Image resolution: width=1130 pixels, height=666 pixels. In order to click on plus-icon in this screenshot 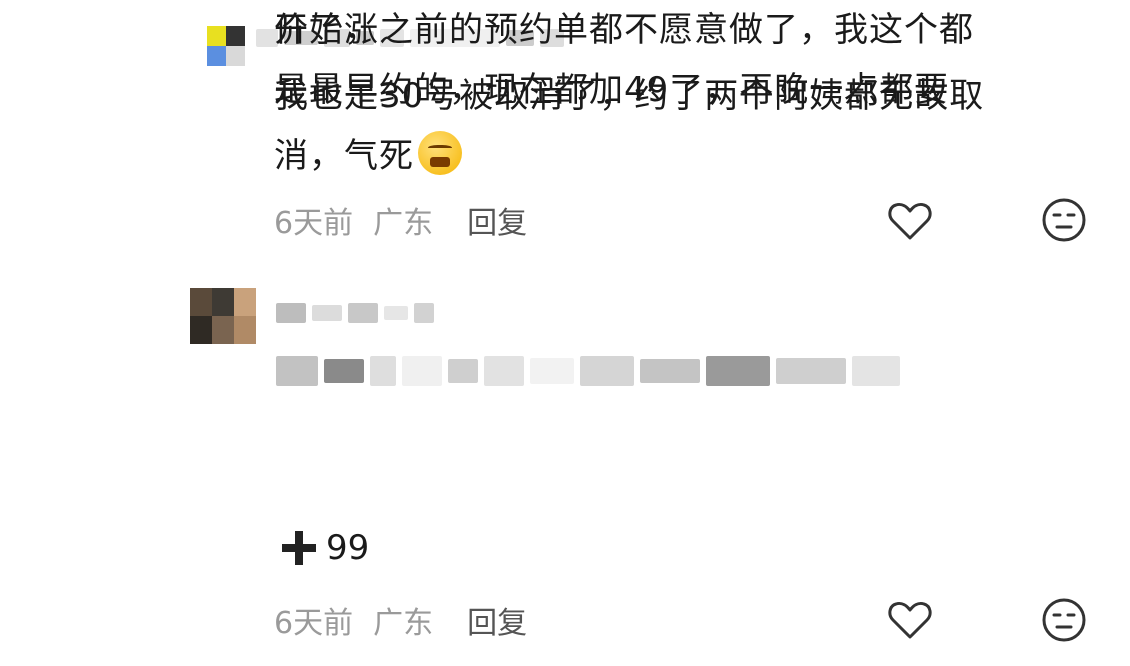, I will do `click(299, 548)`.